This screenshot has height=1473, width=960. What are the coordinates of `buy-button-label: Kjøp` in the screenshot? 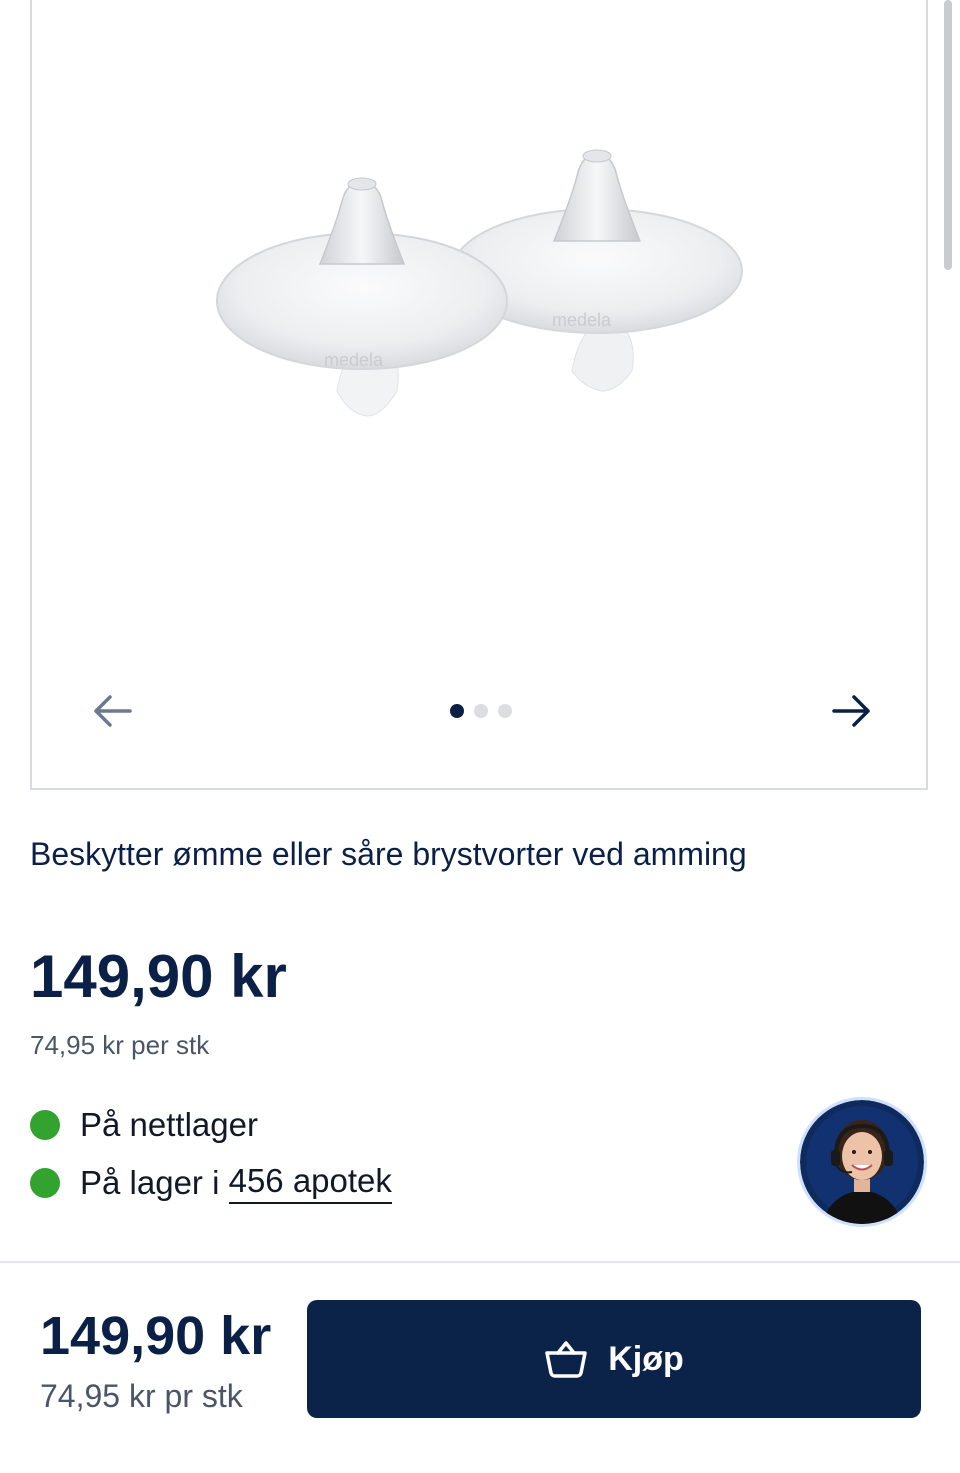 It's located at (646, 1358).